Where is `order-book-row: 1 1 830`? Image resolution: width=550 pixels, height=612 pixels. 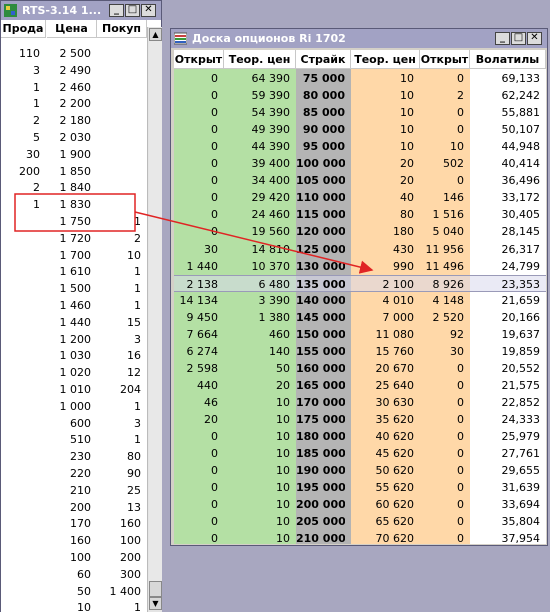 order-book-row: 1 1 830 is located at coordinates (74, 205).